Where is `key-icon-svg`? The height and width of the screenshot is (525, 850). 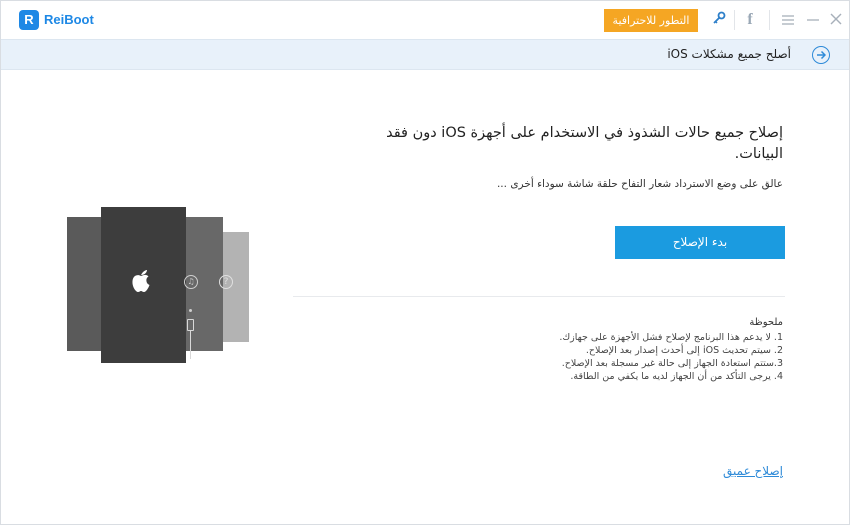 key-icon-svg is located at coordinates (719, 17).